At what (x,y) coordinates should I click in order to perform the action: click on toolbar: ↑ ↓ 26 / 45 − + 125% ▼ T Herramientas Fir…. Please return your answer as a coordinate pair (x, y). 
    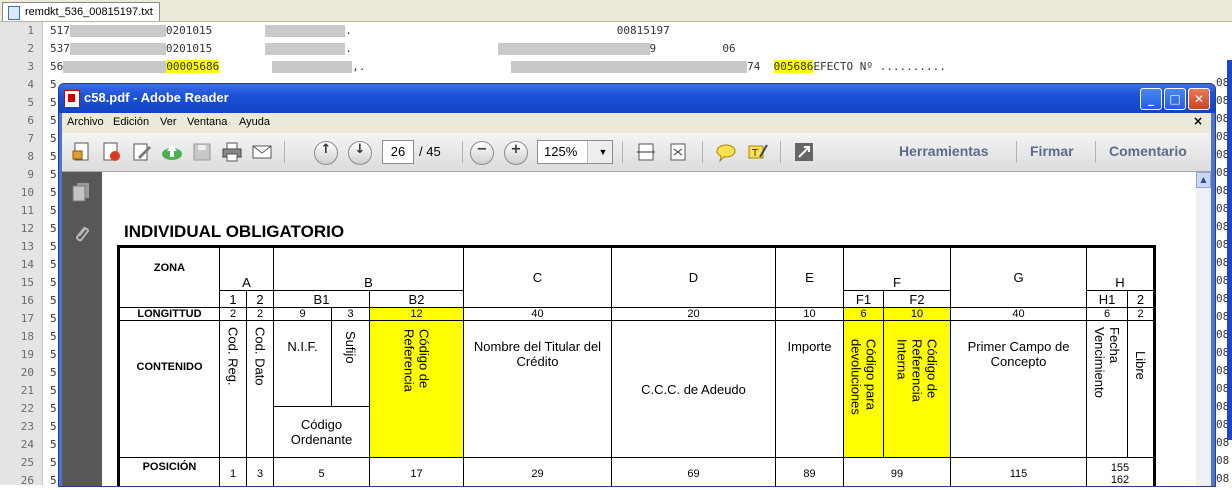
    Looking at the image, I should click on (636, 152).